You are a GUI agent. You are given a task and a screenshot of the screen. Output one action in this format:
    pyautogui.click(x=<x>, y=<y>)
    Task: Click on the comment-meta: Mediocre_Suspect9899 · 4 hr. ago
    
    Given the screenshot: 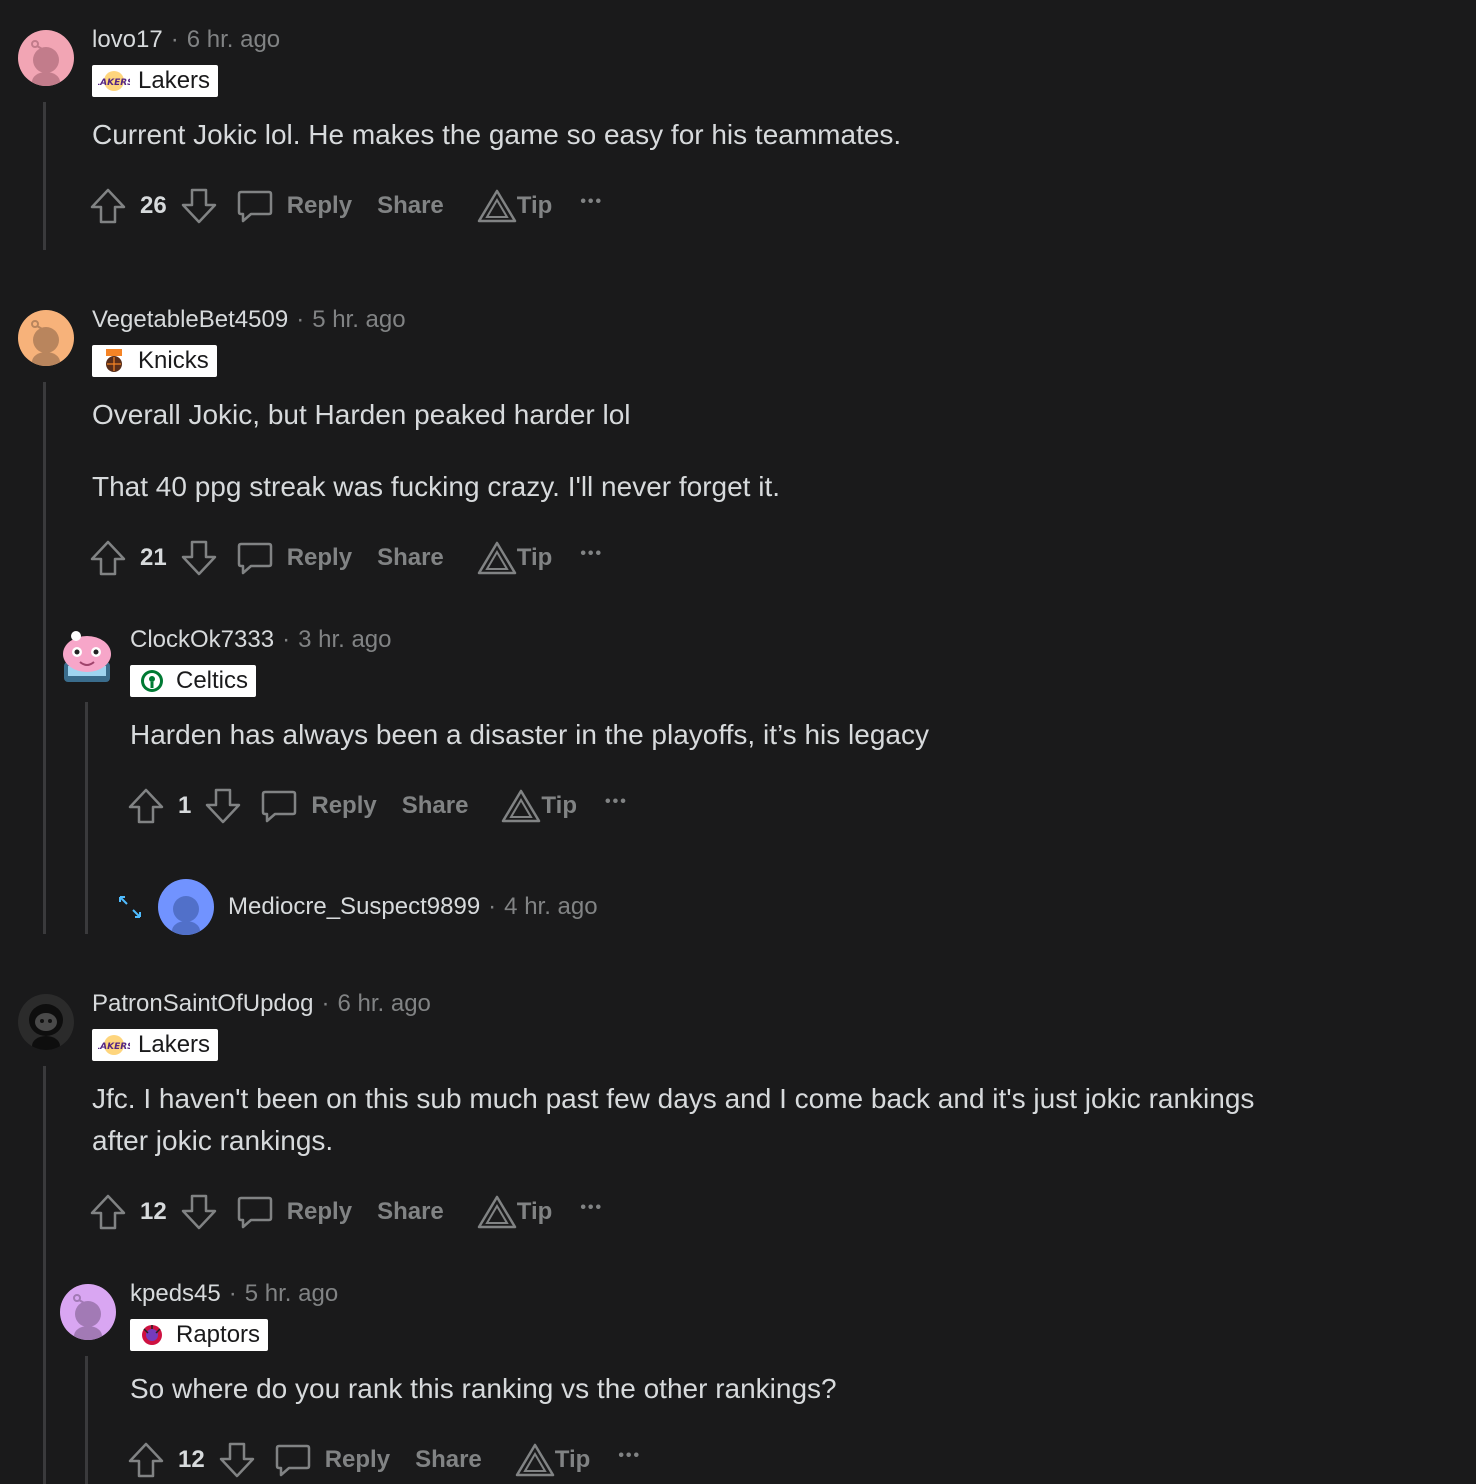 What is the action you would take?
    pyautogui.click(x=413, y=907)
    